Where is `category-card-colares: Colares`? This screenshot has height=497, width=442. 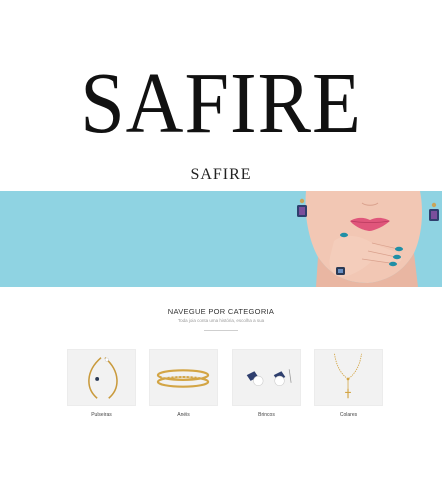 category-card-colares: Colares is located at coordinates (348, 383).